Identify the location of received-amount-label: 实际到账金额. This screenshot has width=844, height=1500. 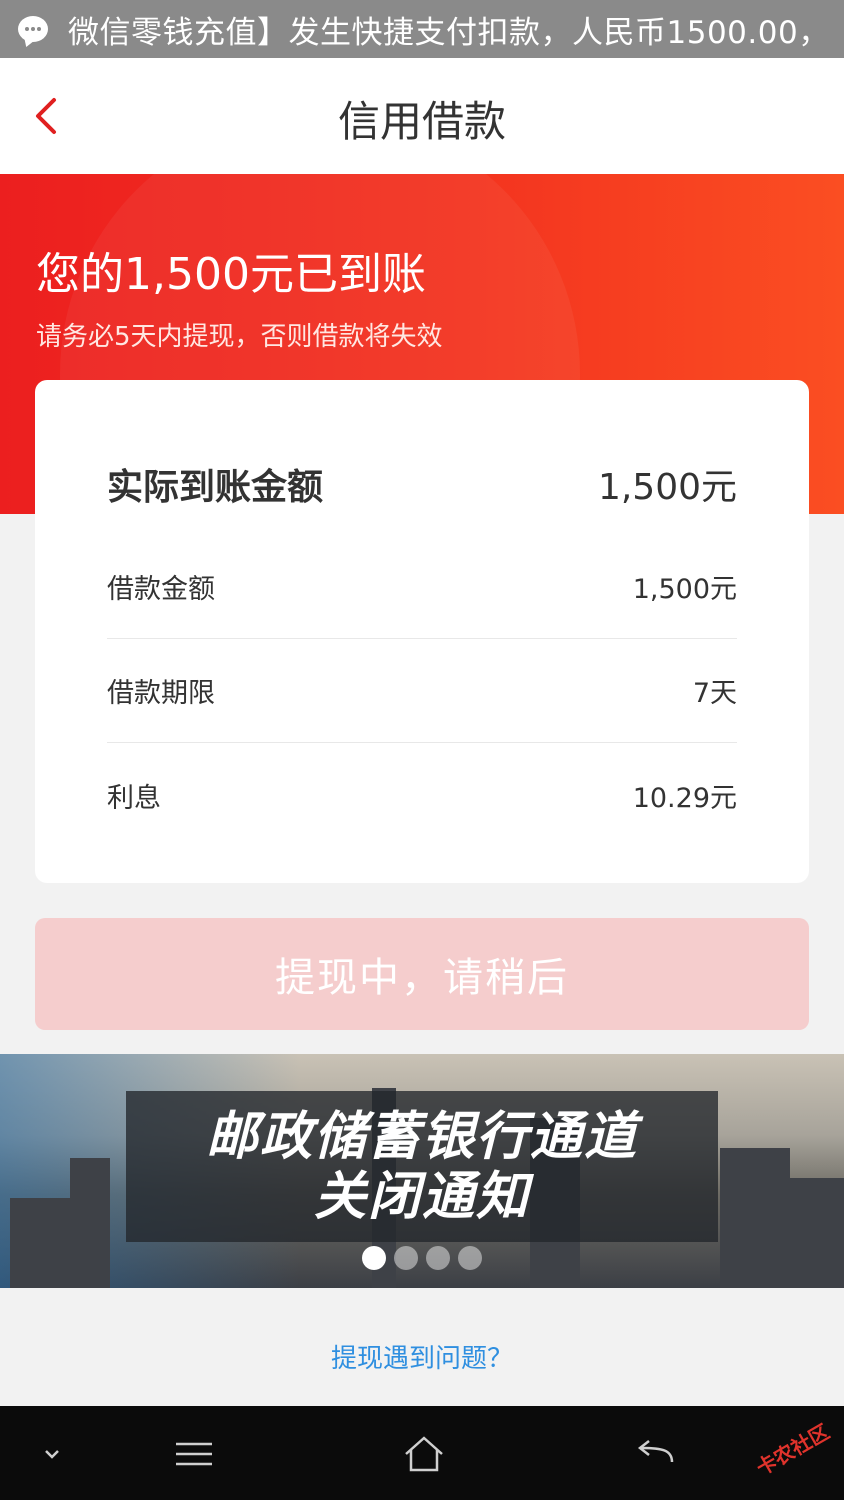
(215, 487).